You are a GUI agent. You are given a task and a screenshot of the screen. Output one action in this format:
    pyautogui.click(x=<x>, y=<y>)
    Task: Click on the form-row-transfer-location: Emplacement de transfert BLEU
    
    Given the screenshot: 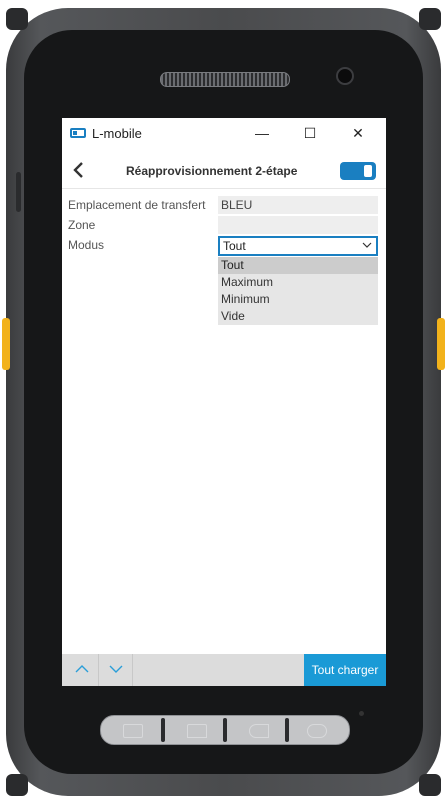 What is the action you would take?
    pyautogui.click(x=224, y=205)
    